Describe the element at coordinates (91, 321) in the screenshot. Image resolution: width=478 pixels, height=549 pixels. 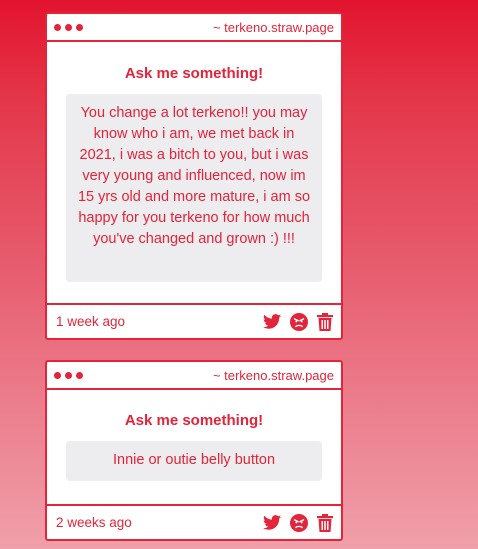
I see `timestamp: 1 week ago` at that location.